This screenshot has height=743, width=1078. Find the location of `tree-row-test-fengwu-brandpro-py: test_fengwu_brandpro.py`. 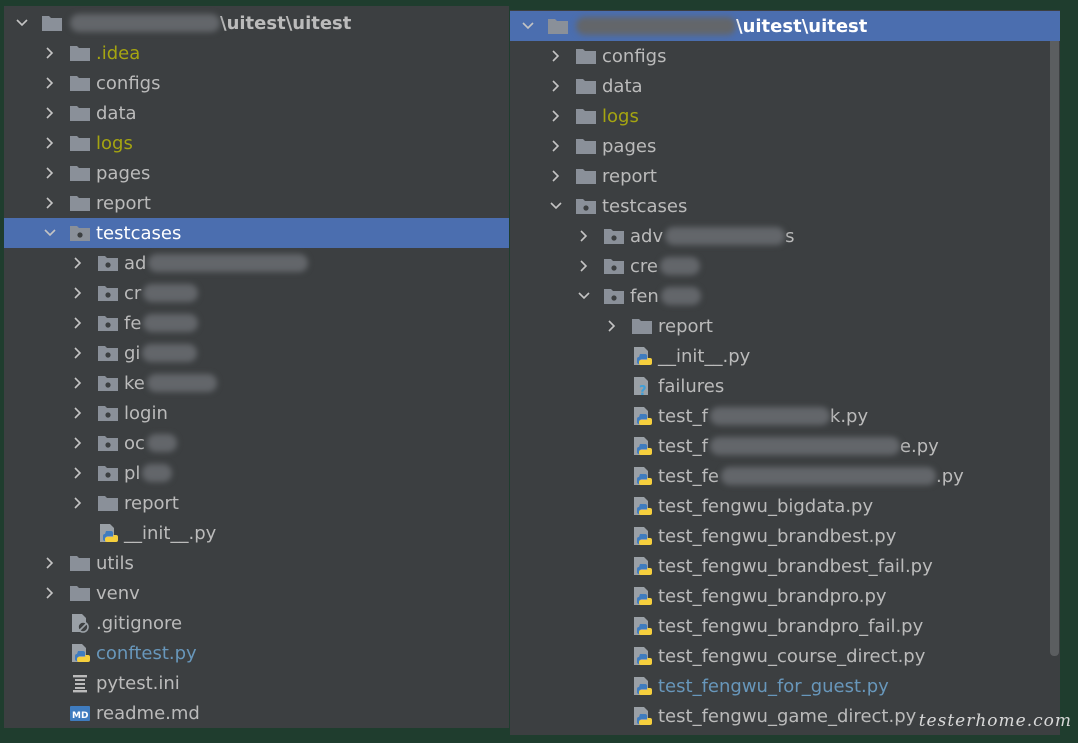

tree-row-test-fengwu-brandpro-py: test_fengwu_brandpro.py is located at coordinates (785, 596).